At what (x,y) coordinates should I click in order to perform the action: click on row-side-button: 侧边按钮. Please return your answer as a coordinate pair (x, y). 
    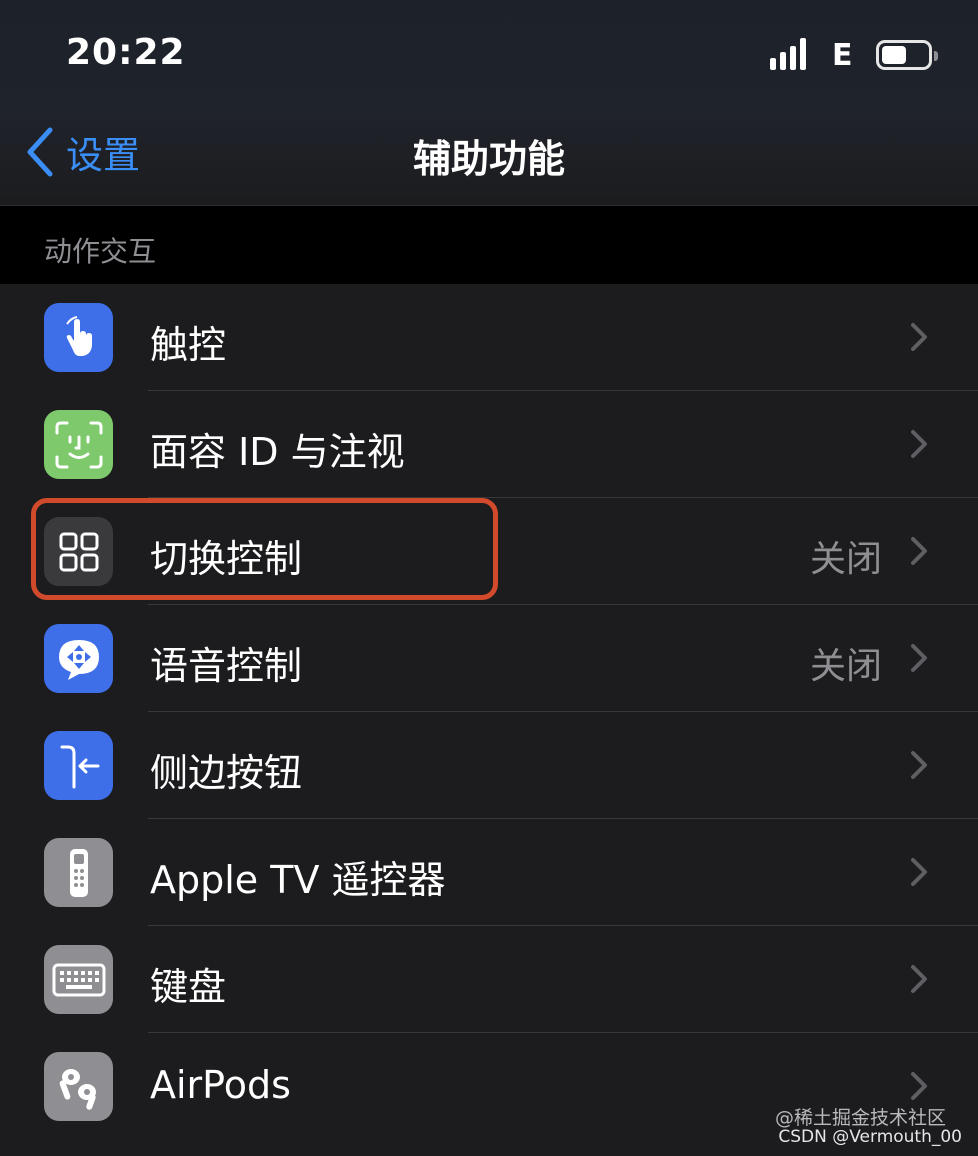
    Looking at the image, I should click on (489, 765).